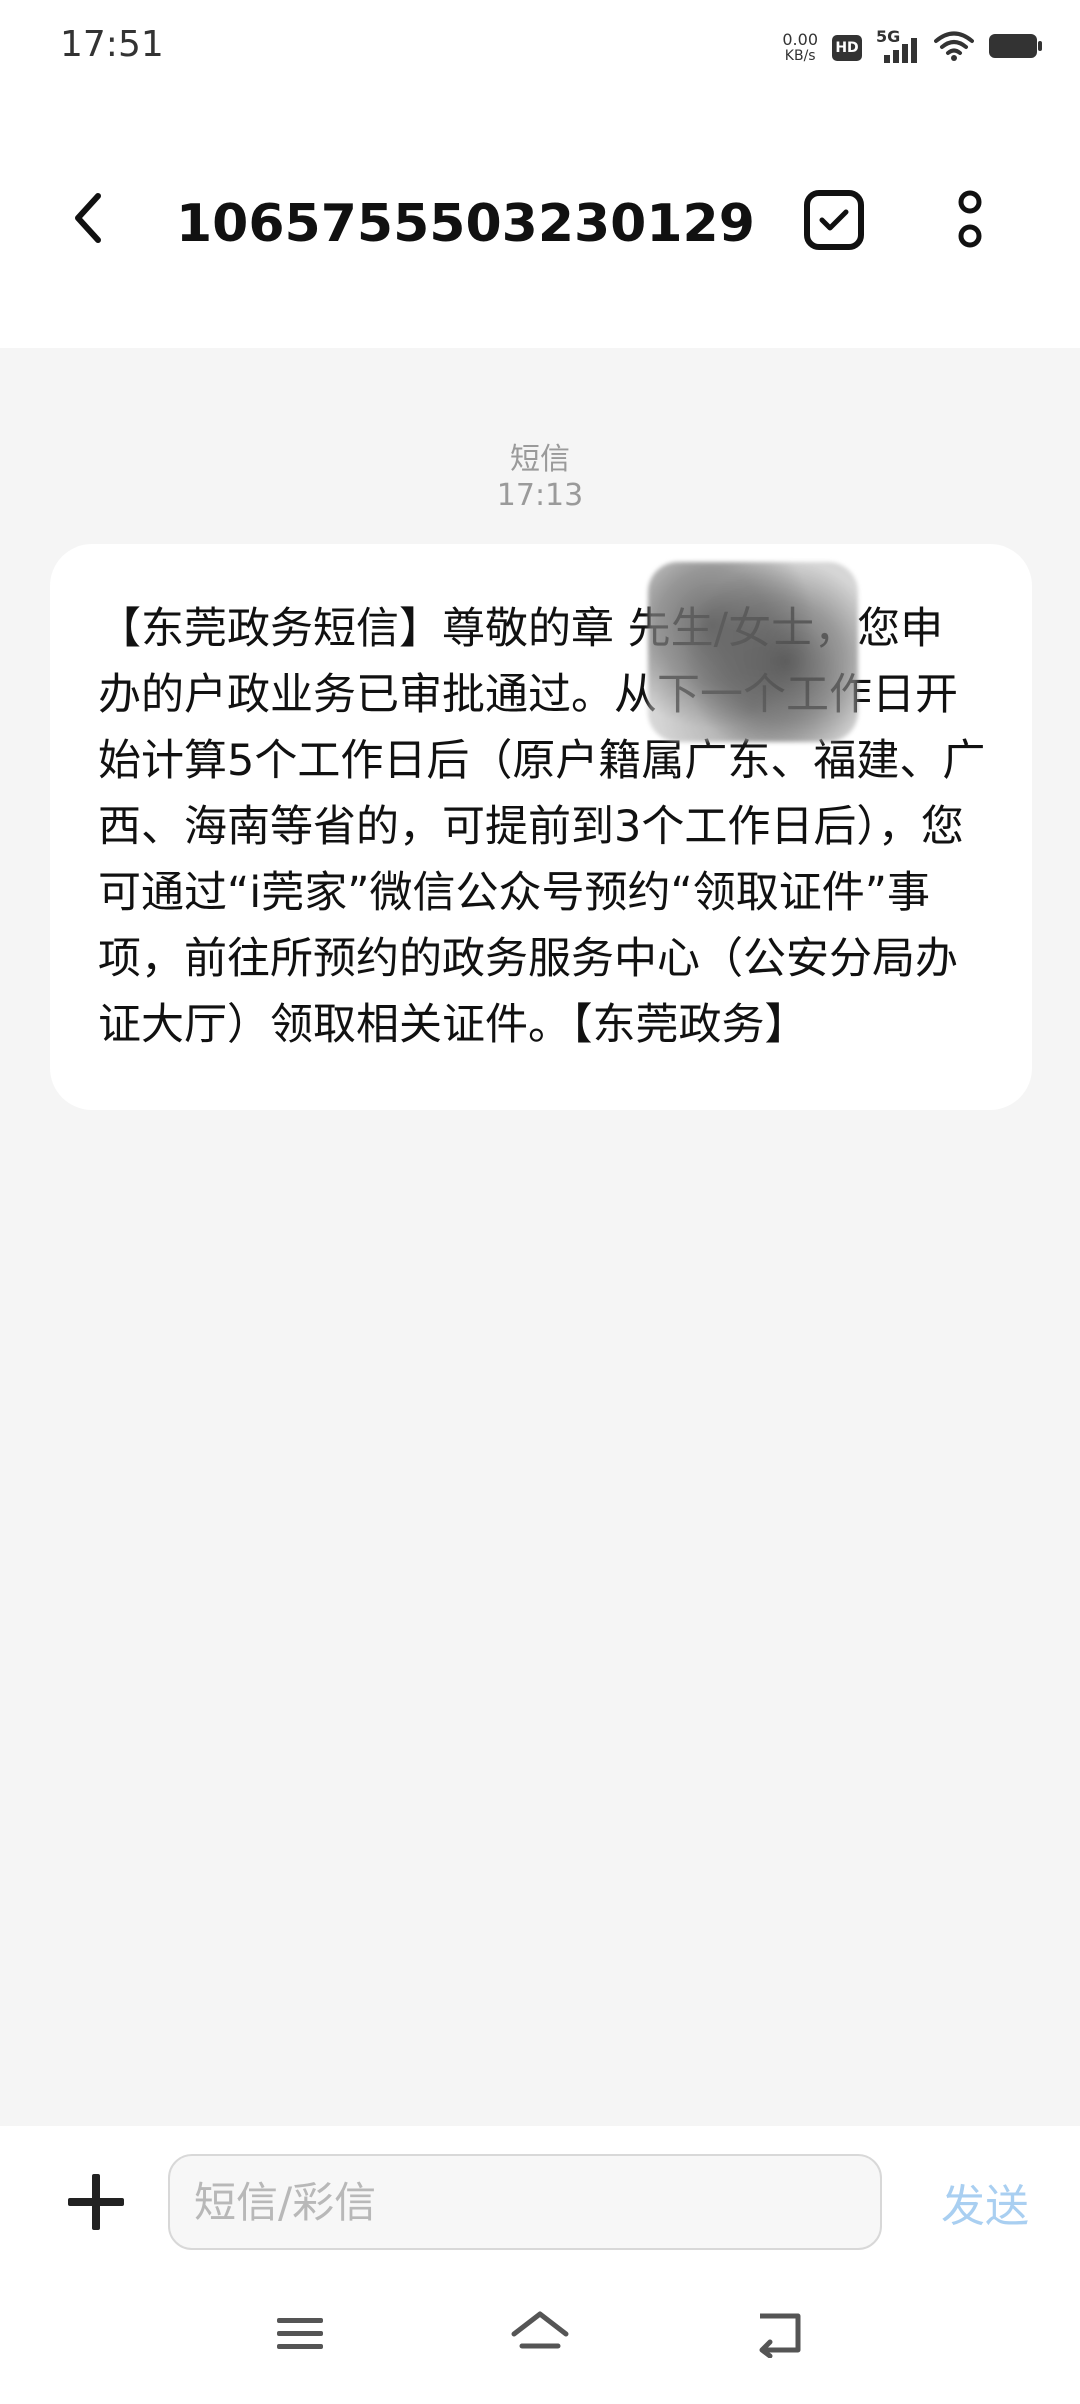 This screenshot has height=2404, width=1080. What do you see at coordinates (985, 2202) in the screenshot?
I see `send-button: 发送` at bounding box center [985, 2202].